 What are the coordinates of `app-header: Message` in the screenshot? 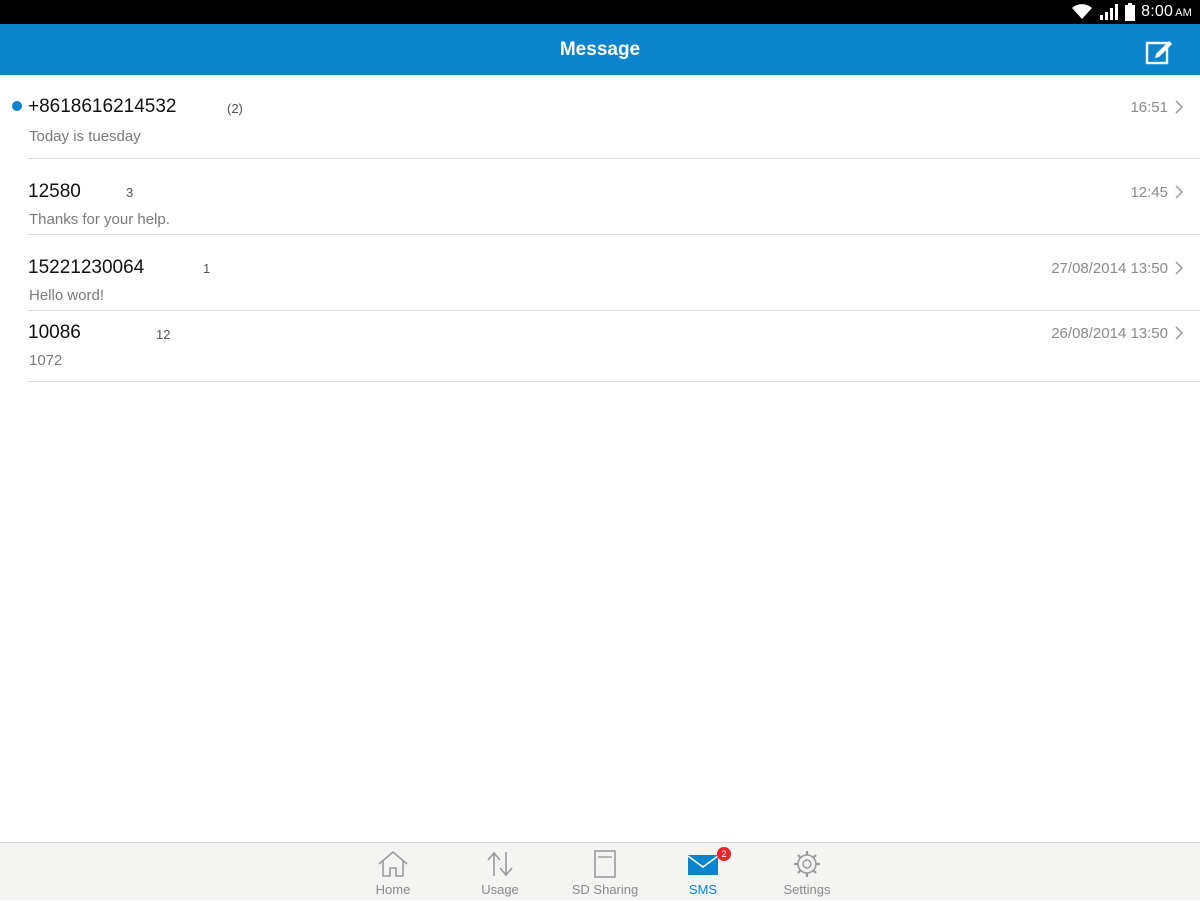 It's located at (600, 49).